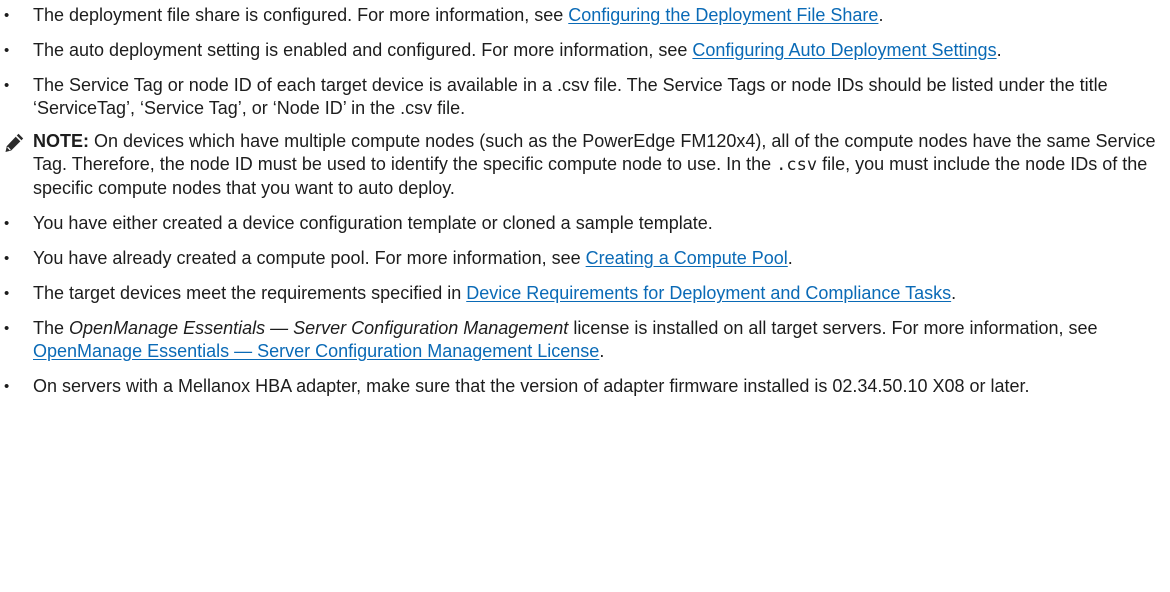 The height and width of the screenshot is (592, 1170). What do you see at coordinates (14, 143) in the screenshot?
I see `pencil-icon` at bounding box center [14, 143].